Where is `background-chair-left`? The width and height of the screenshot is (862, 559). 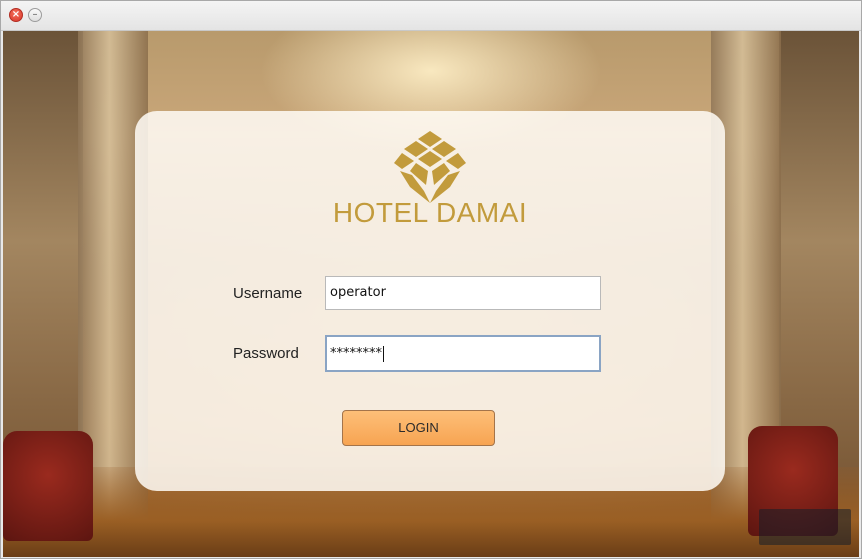 background-chair-left is located at coordinates (48, 486).